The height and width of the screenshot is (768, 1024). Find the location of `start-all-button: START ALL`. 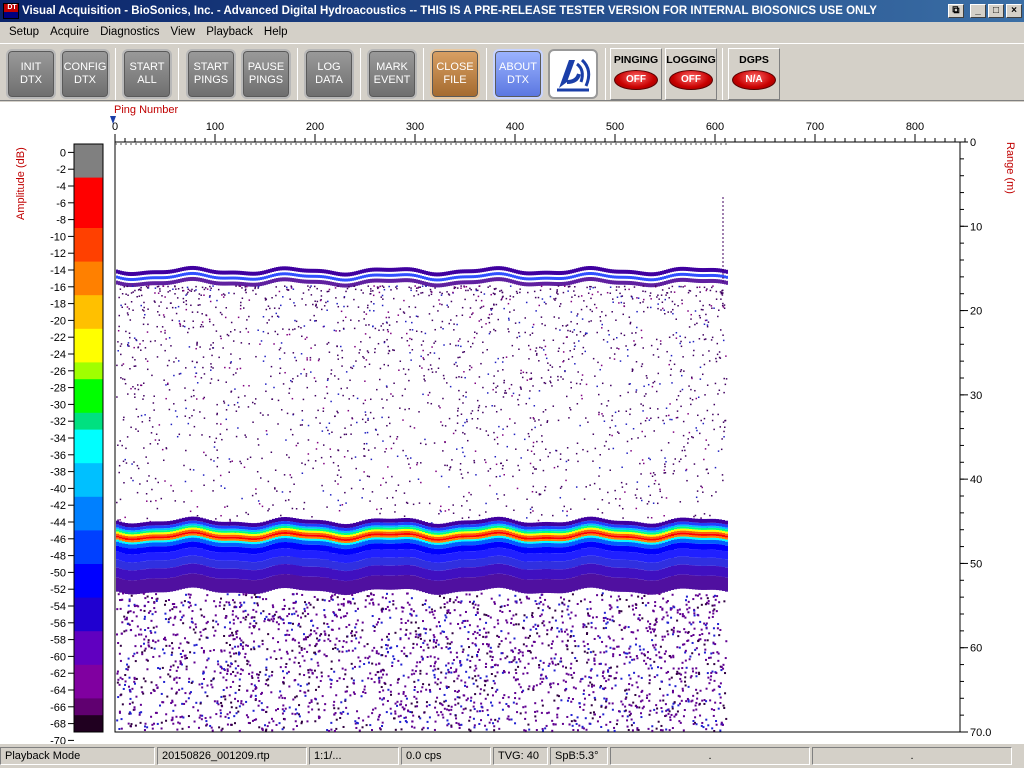

start-all-button: START ALL is located at coordinates (147, 74).